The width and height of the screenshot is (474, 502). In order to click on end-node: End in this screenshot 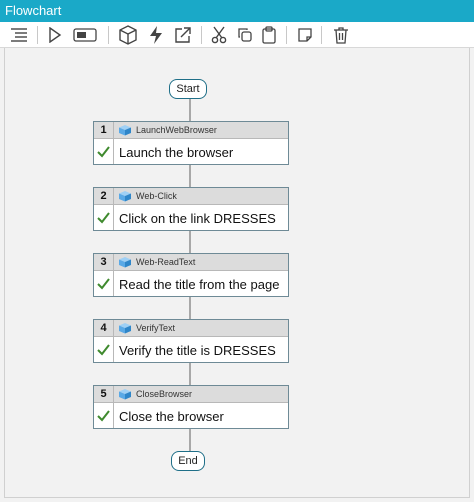, I will do `click(188, 461)`.